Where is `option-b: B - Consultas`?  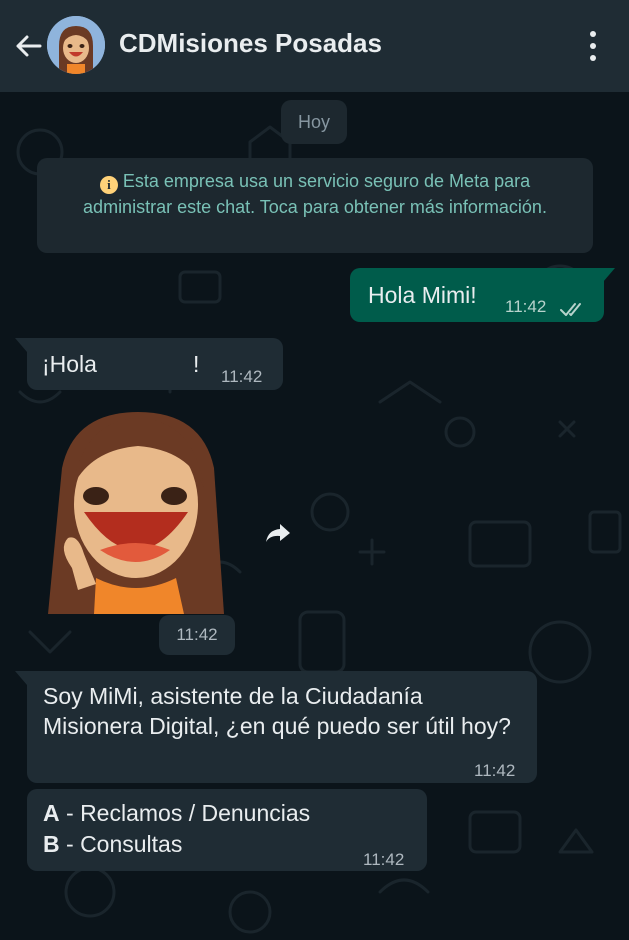 option-b: B - Consultas is located at coordinates (112, 844).